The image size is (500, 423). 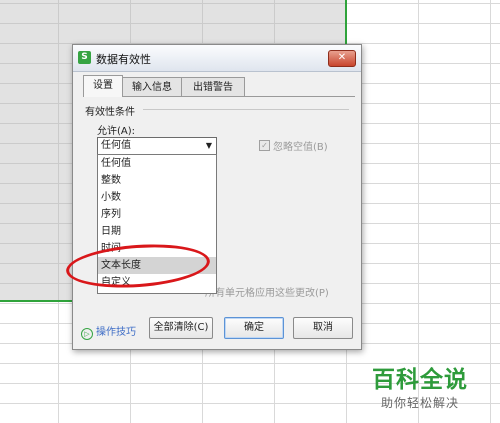 I want to click on dialog-title: 数据有效性, so click(x=123, y=59).